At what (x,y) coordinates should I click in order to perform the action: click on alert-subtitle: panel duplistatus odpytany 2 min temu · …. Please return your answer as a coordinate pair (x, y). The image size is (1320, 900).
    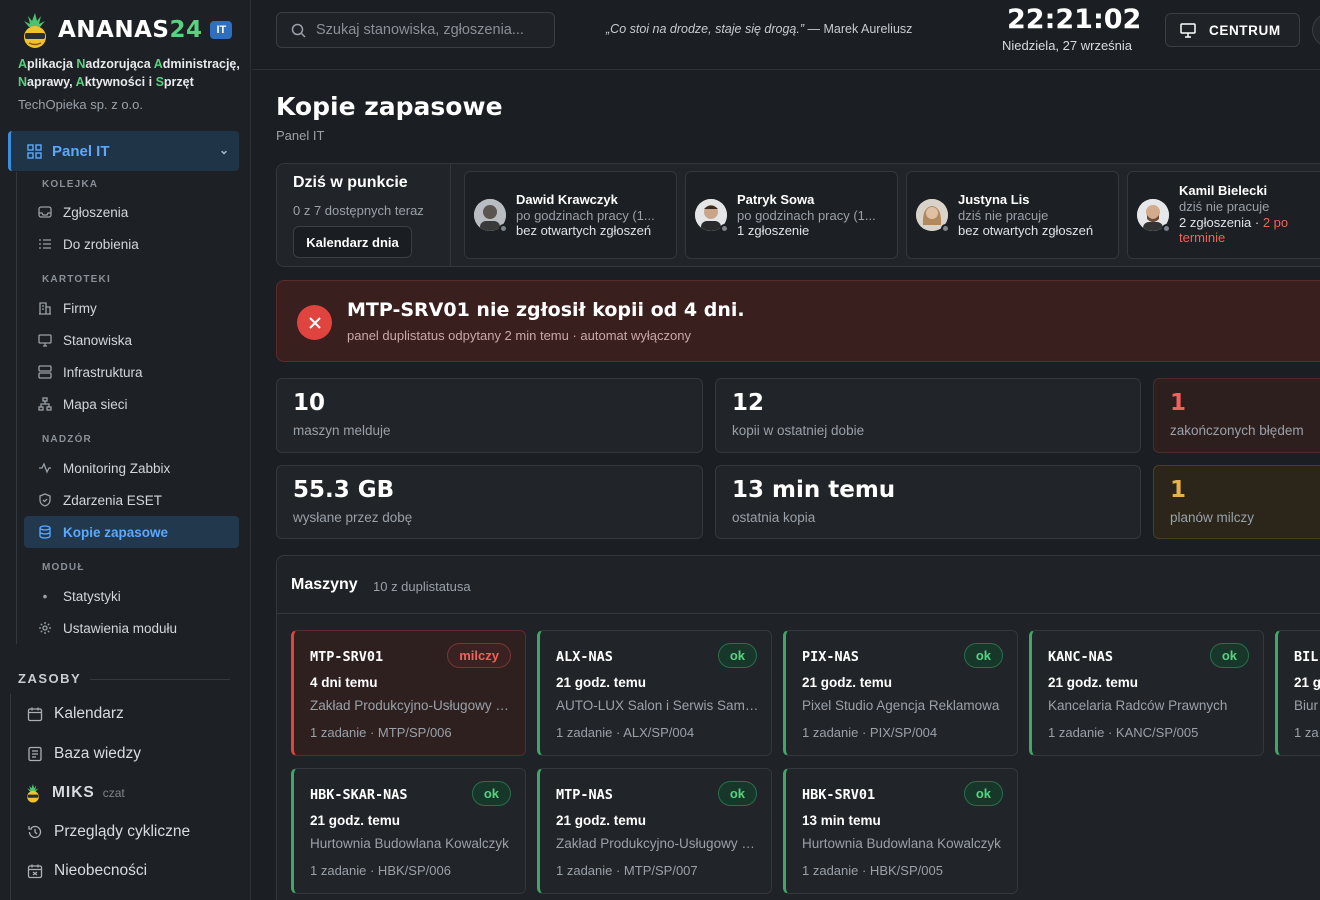
    Looking at the image, I should click on (519, 335).